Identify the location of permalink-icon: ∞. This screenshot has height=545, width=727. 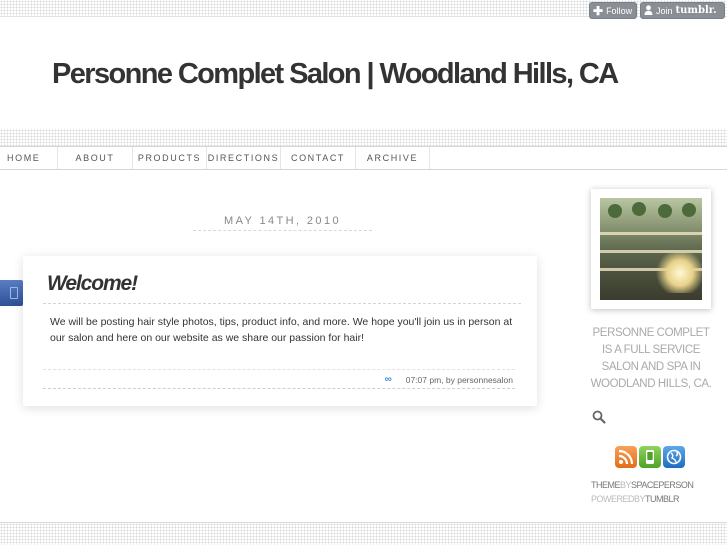
(388, 379).